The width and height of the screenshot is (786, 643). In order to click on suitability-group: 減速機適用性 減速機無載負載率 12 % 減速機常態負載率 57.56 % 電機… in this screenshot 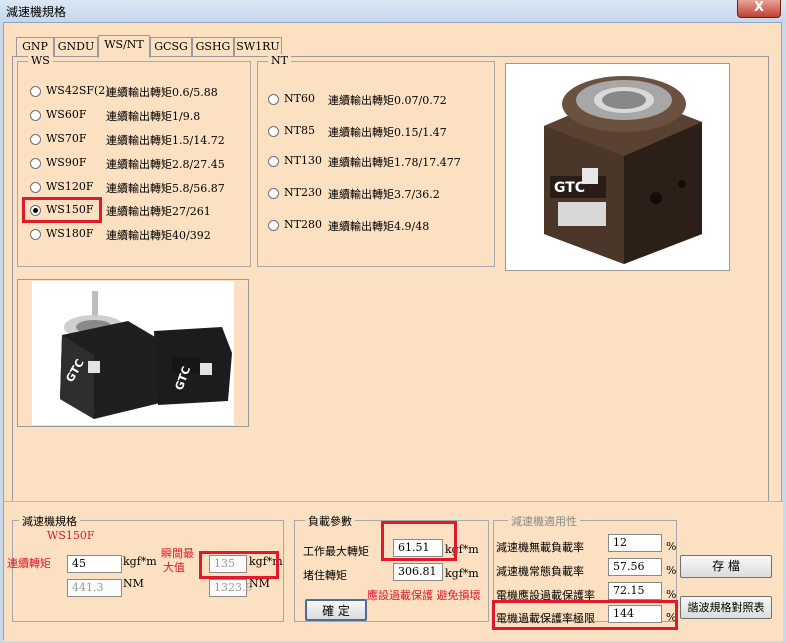, I will do `click(585, 571)`.